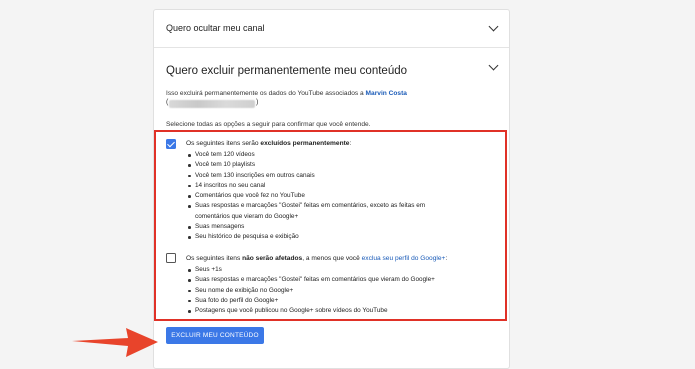 Image resolution: width=695 pixels, height=369 pixels. What do you see at coordinates (306, 186) in the screenshot?
I see `list-item: 14 inscritos no seu canal` at bounding box center [306, 186].